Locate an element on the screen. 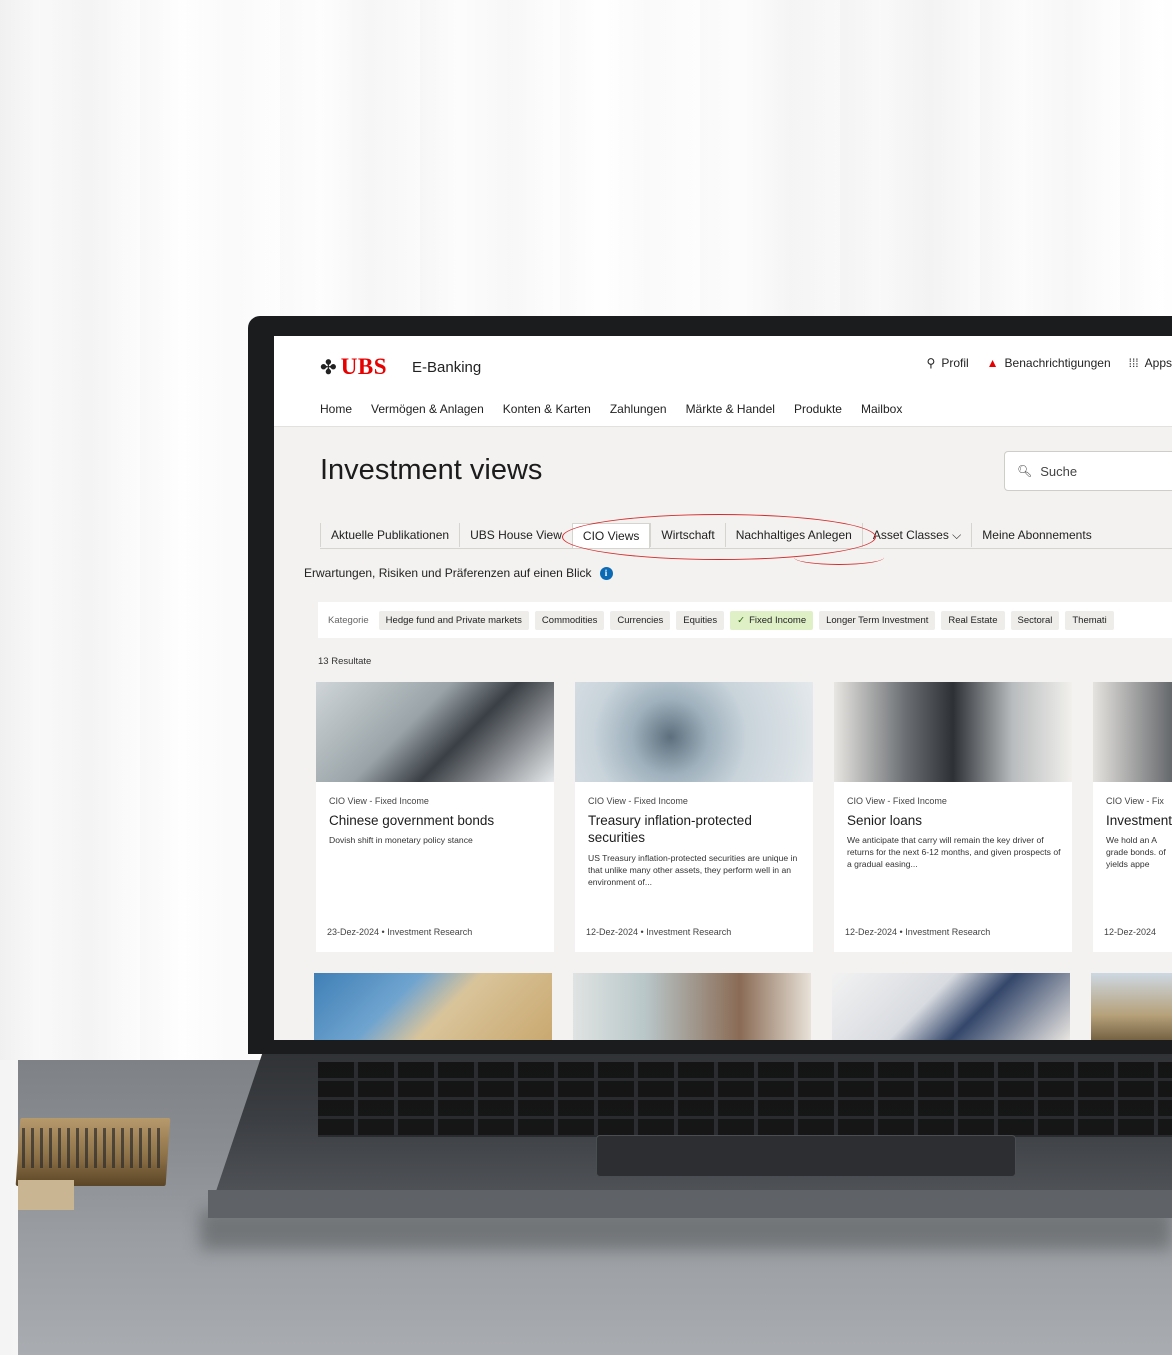 The image size is (1172, 1355). ubs-wordmark: UBS is located at coordinates (364, 366).